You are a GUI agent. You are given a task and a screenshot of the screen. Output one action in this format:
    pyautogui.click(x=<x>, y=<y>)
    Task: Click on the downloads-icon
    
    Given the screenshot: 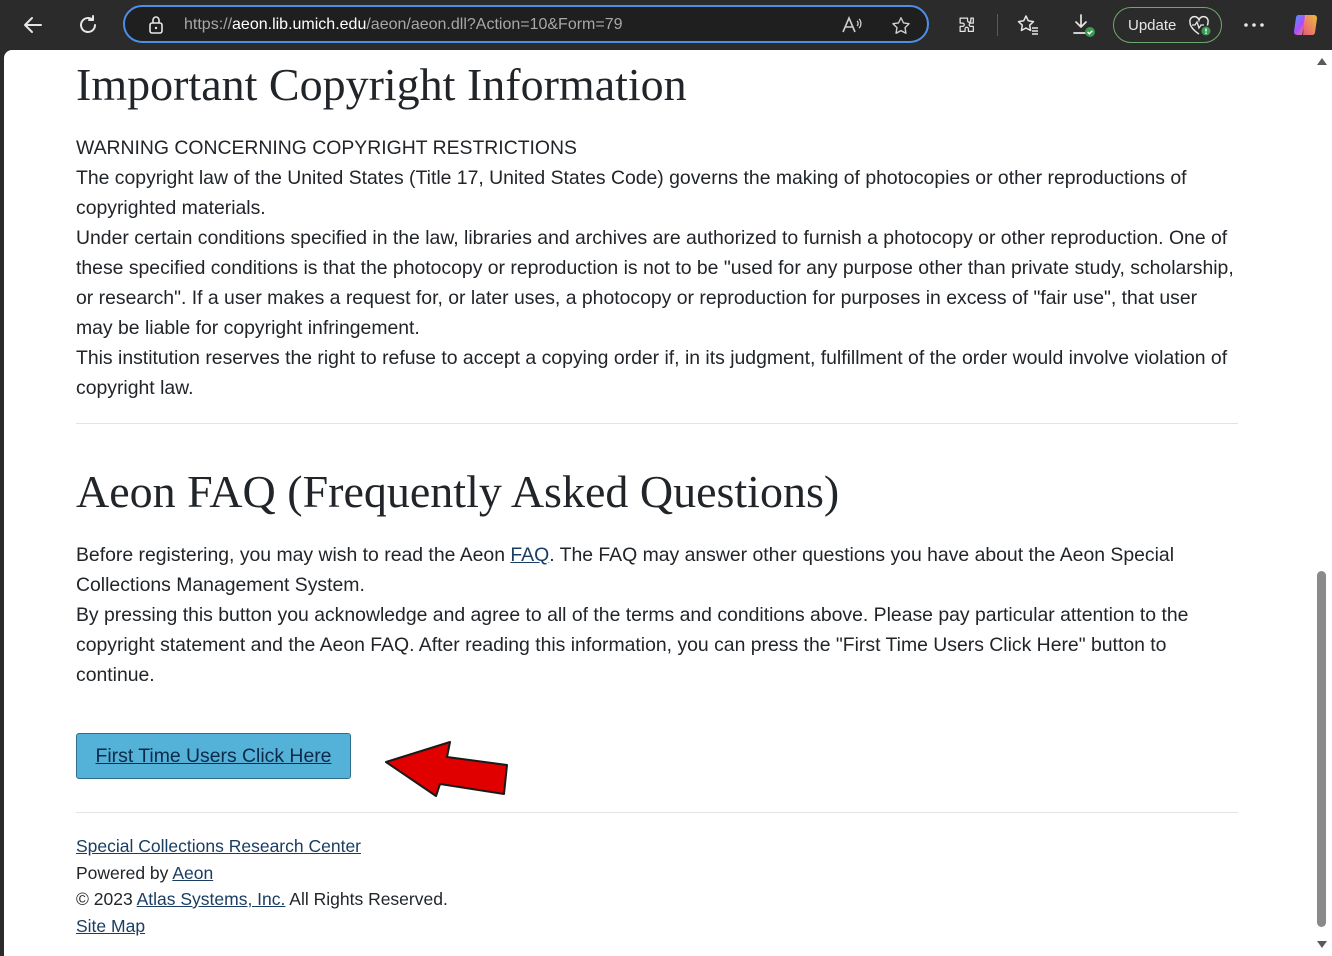 What is the action you would take?
    pyautogui.click(x=1084, y=25)
    